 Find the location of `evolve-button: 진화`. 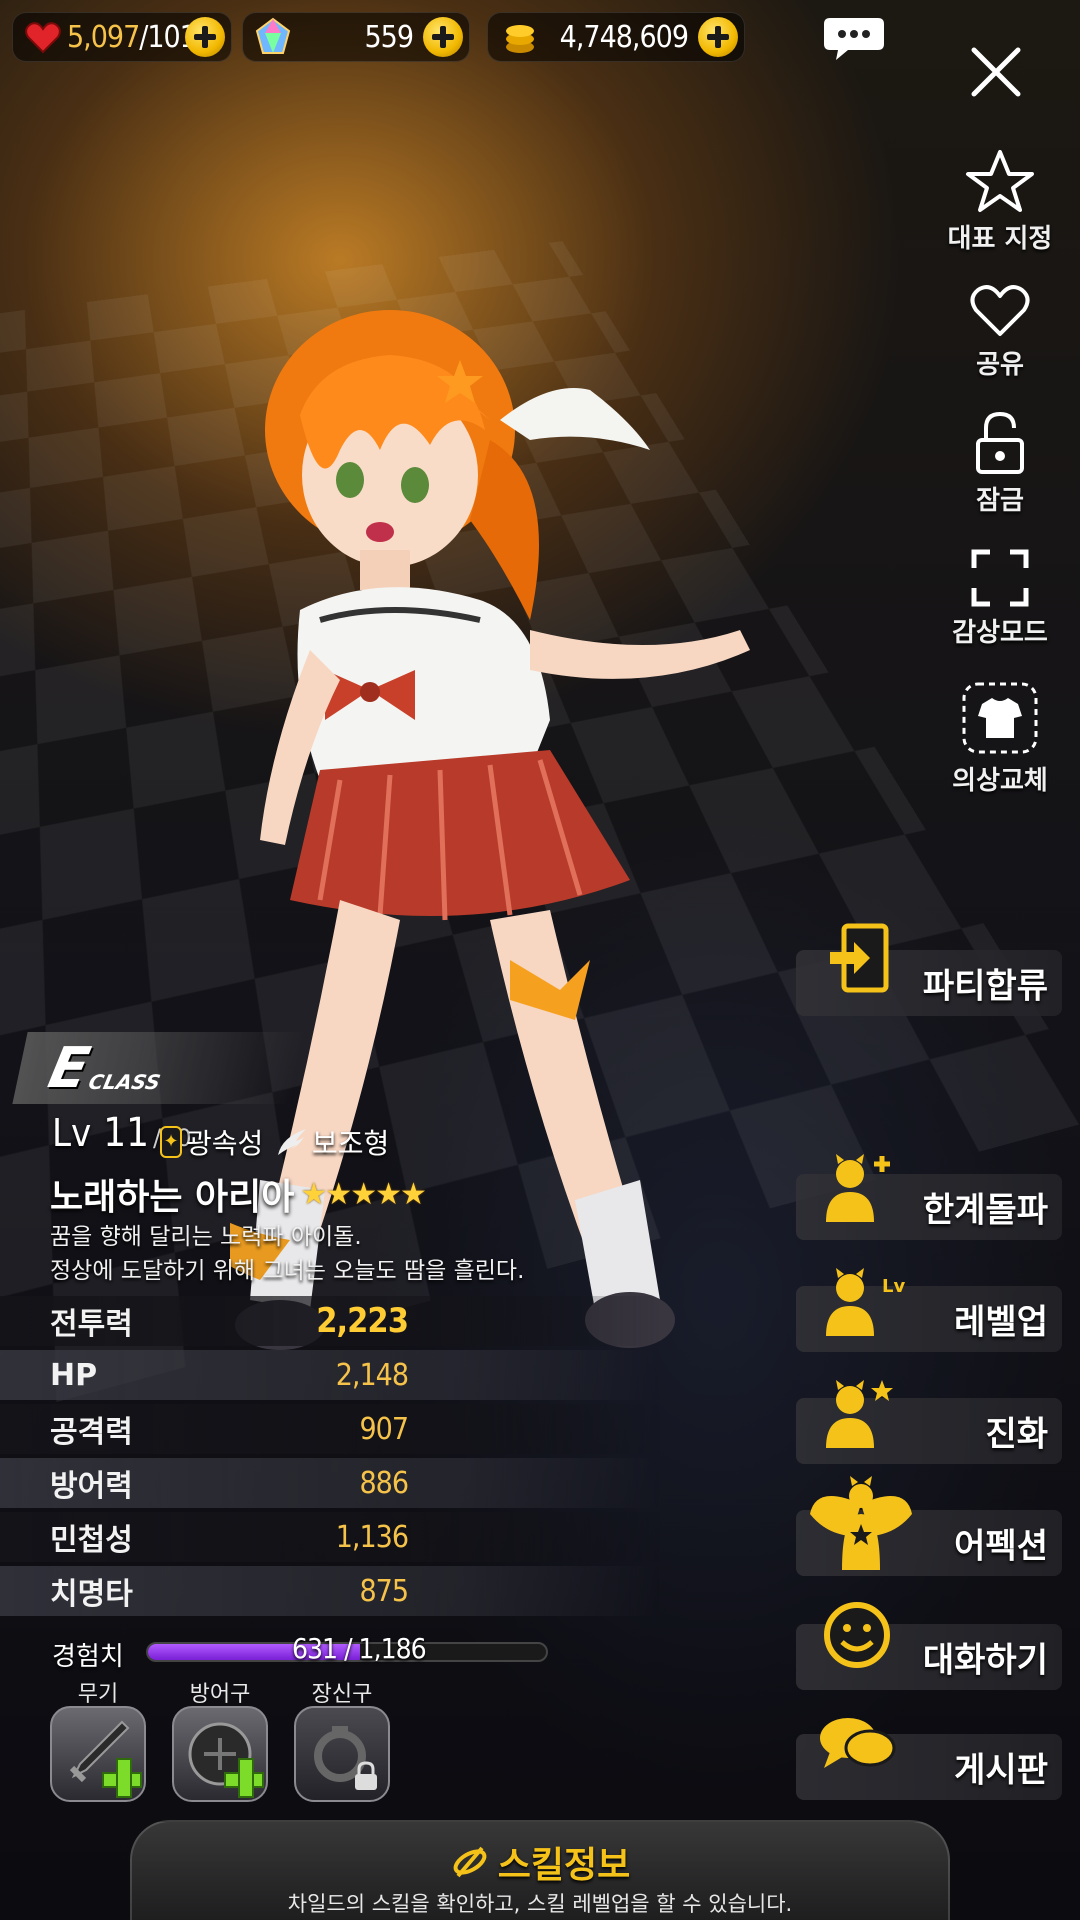

evolve-button: 진화 is located at coordinates (929, 1422).